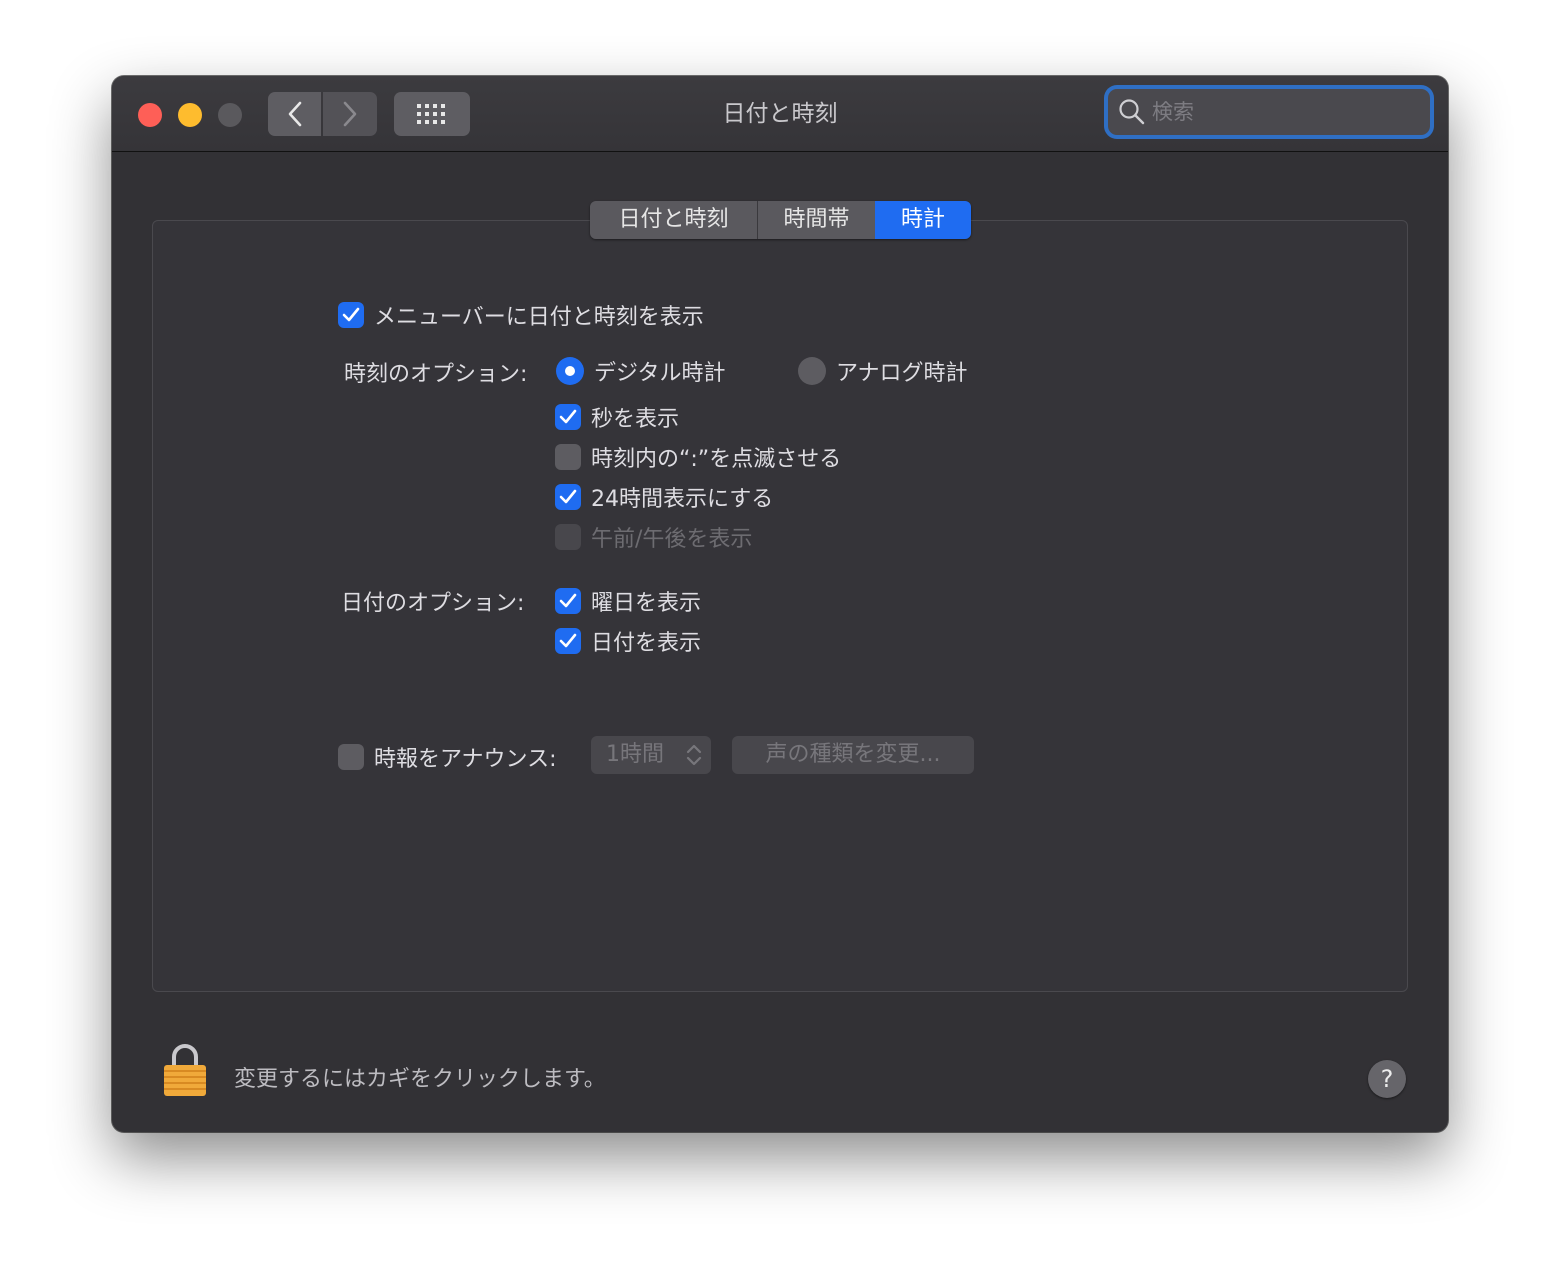 This screenshot has height=1280, width=1560. What do you see at coordinates (923, 220) in the screenshot?
I see `tab-clock: 時計` at bounding box center [923, 220].